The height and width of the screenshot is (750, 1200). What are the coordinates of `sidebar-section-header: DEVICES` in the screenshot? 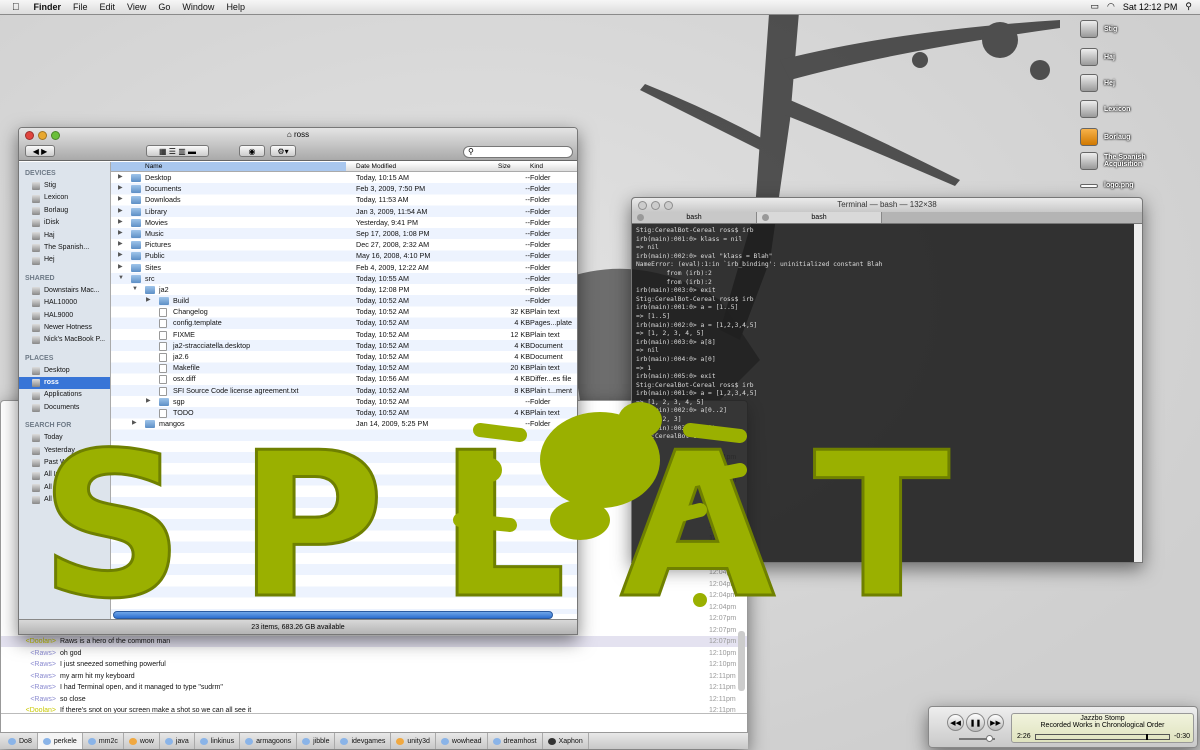 It's located at (64, 173).